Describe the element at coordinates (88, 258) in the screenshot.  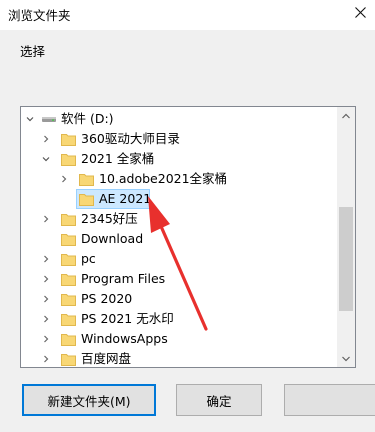
I see `tree-item-label: pc` at that location.